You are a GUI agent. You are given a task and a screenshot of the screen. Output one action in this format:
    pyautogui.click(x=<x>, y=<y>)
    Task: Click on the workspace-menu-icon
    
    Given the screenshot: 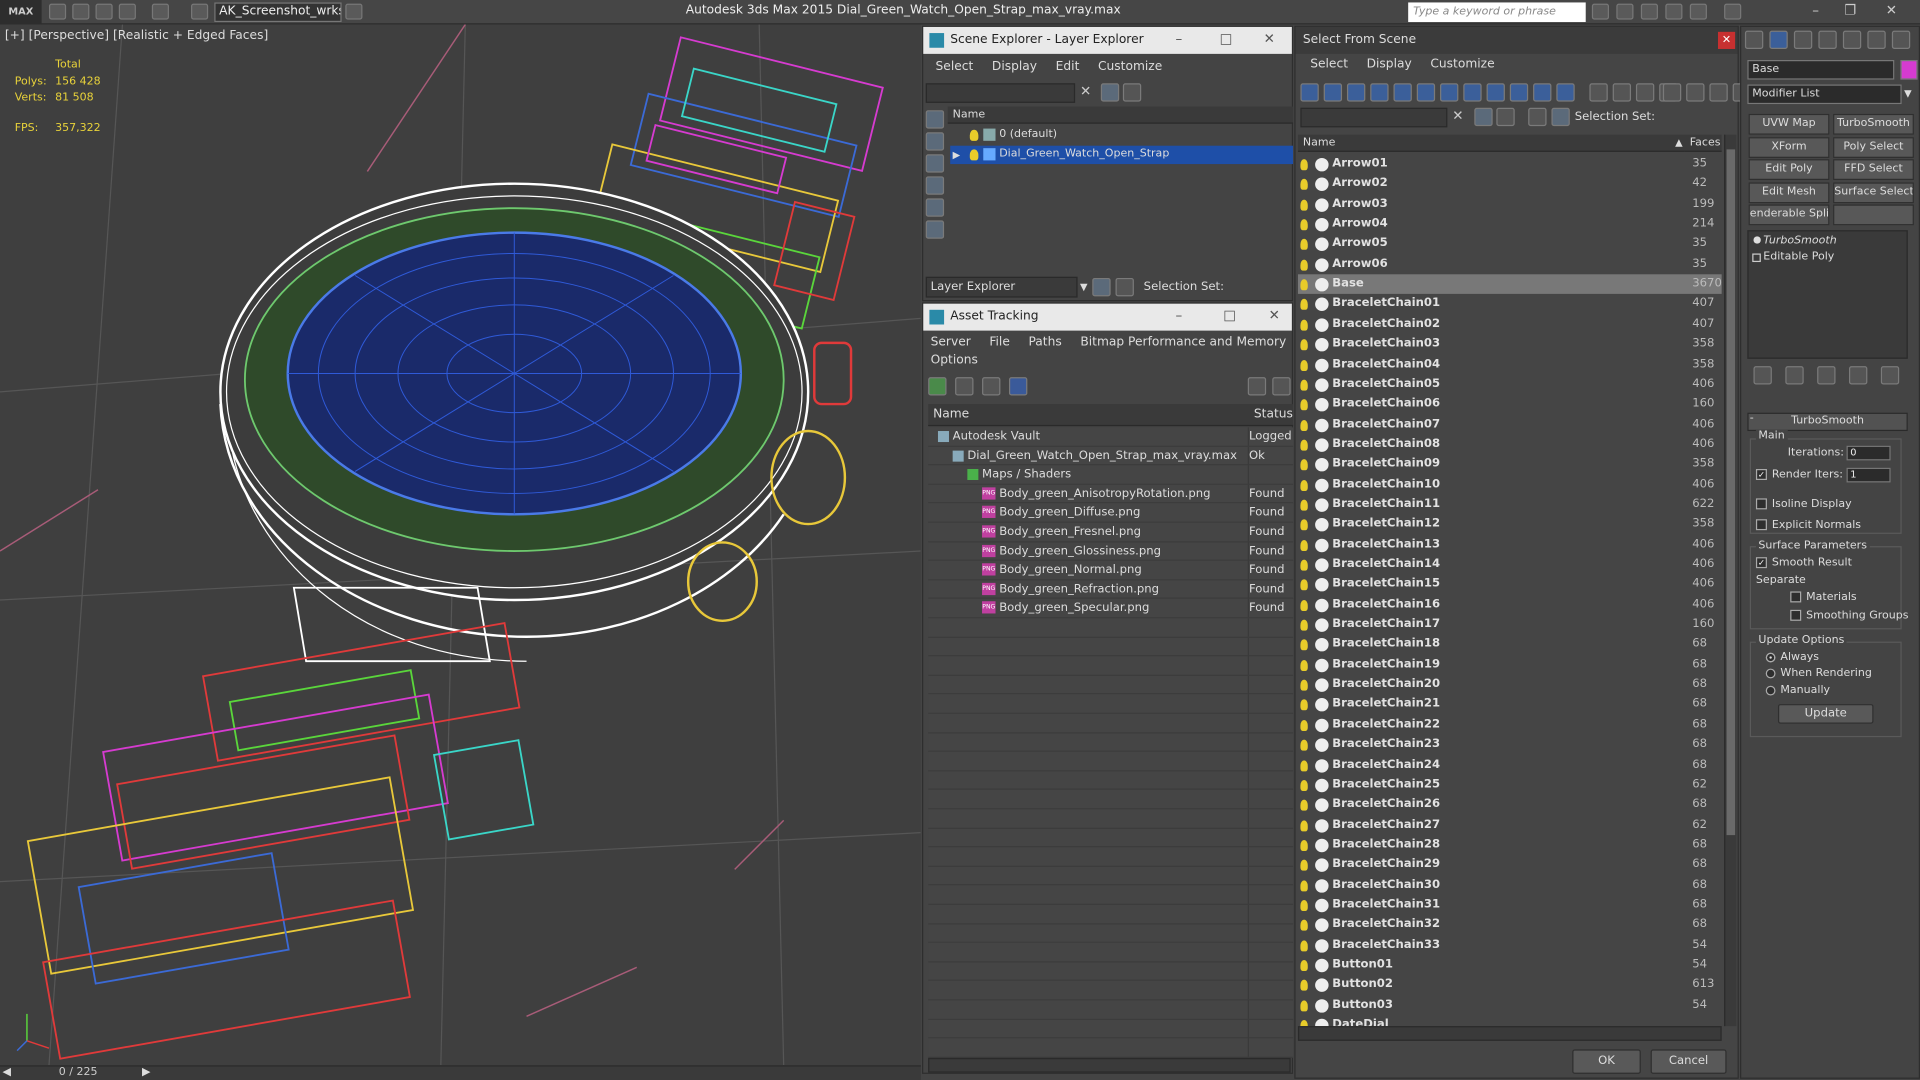 What is the action you would take?
    pyautogui.click(x=354, y=11)
    